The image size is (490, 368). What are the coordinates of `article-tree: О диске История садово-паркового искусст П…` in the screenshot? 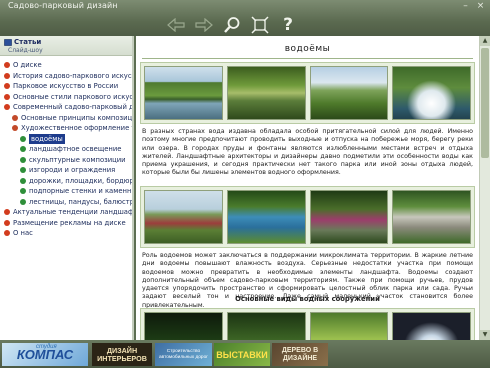 It's located at (66, 147).